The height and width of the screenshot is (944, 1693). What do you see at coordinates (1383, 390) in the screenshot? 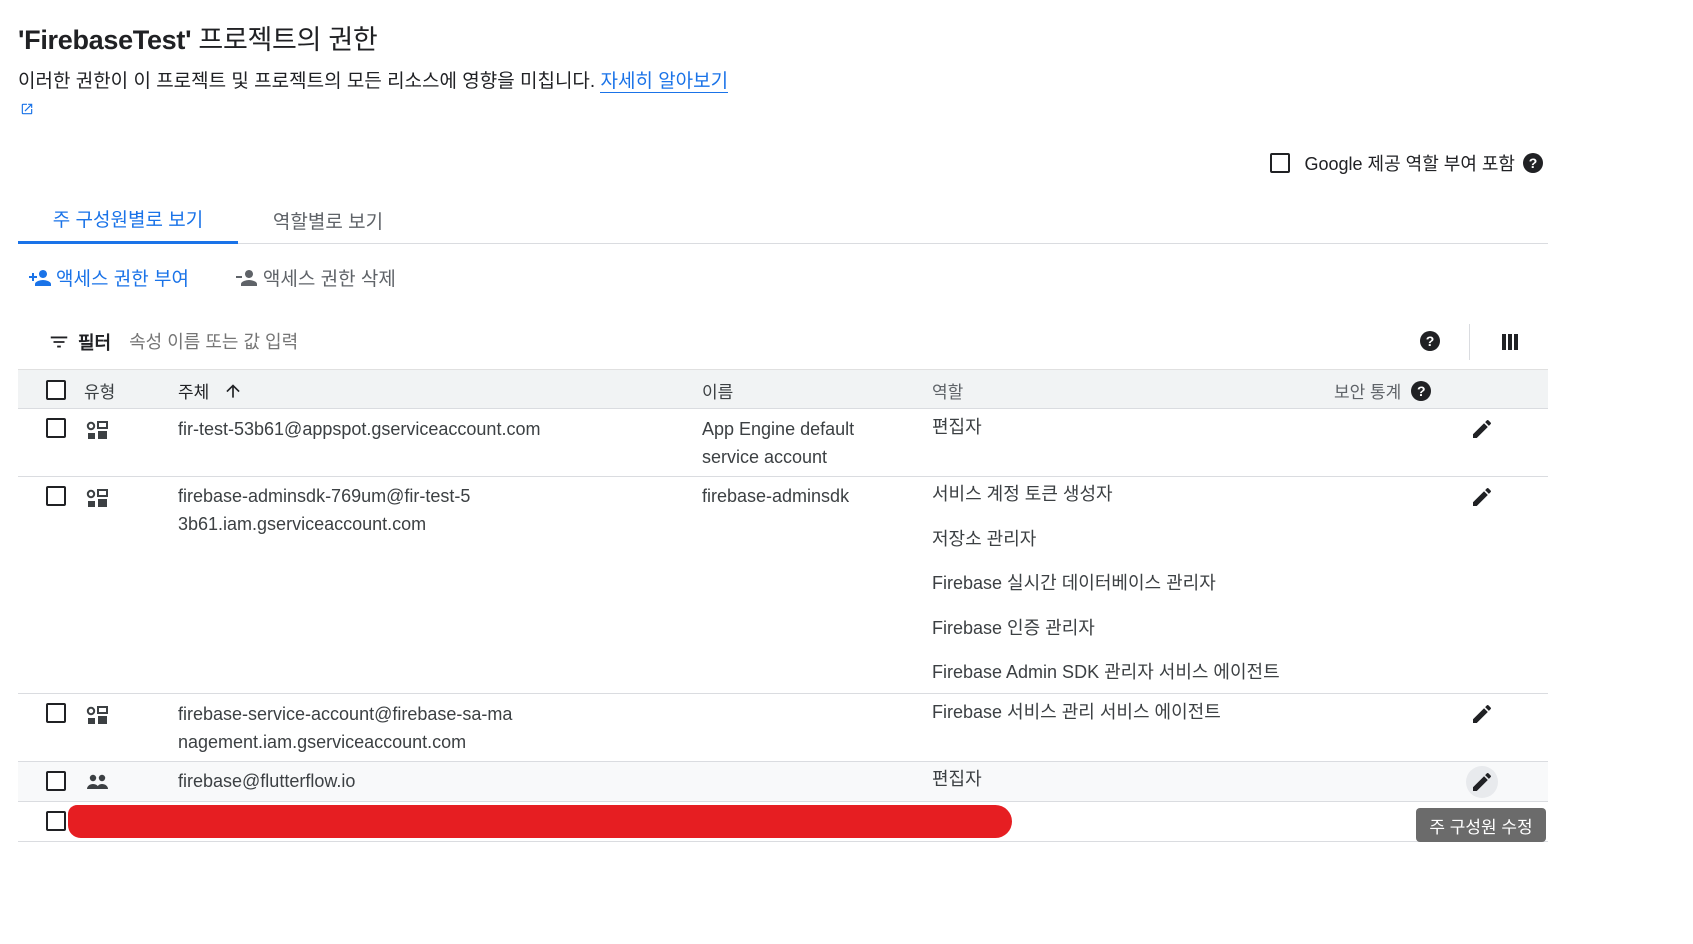
I see `column-header-security: 보안 통계 ?` at bounding box center [1383, 390].